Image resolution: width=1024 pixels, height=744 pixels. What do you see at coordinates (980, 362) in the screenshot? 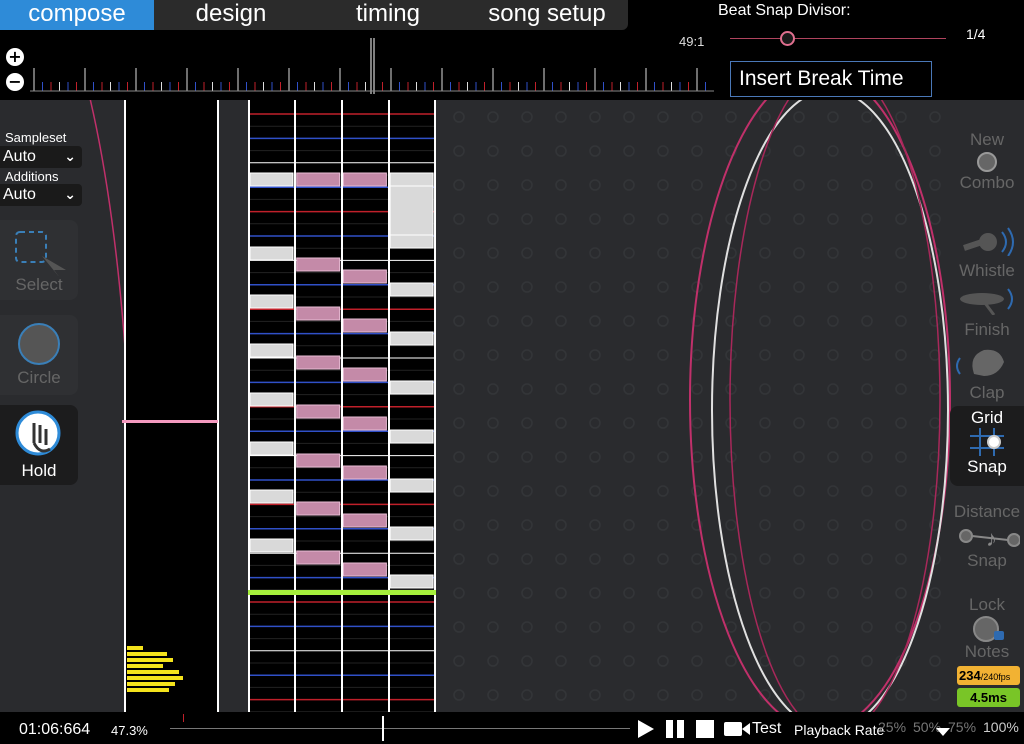
I see `clap-icon` at bounding box center [980, 362].